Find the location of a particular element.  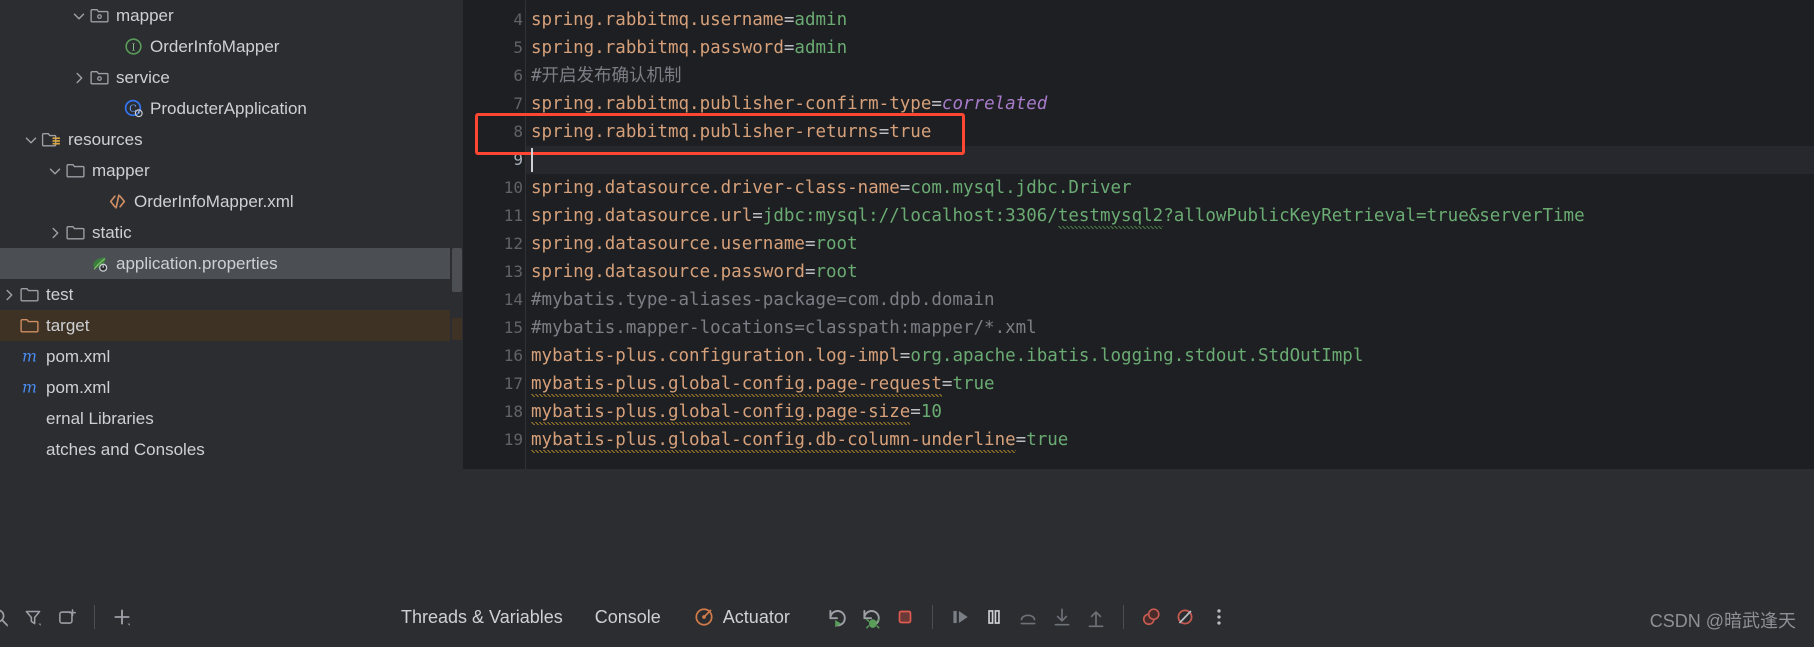

tree-item-label: target is located at coordinates (68, 325).